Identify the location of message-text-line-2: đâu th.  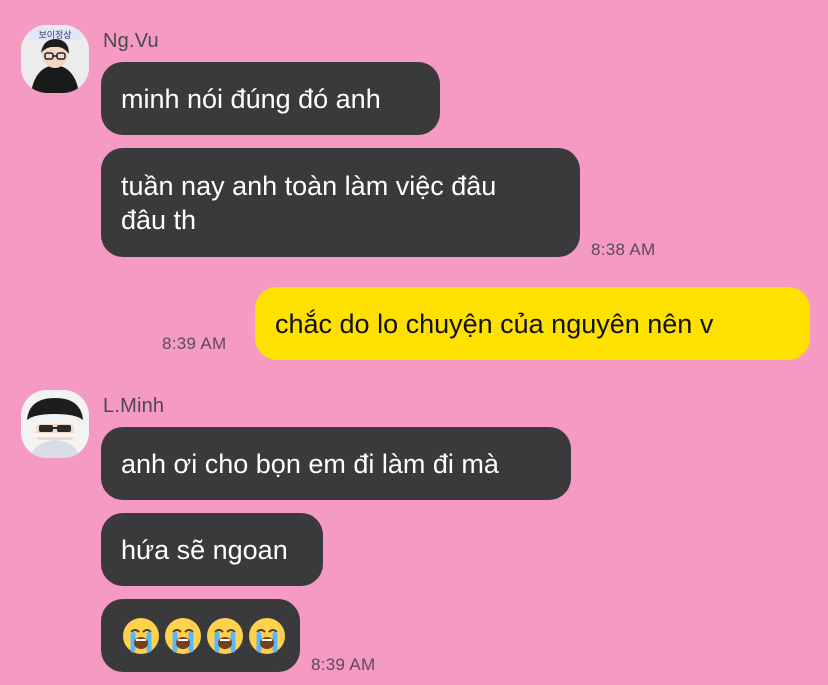
(159, 219).